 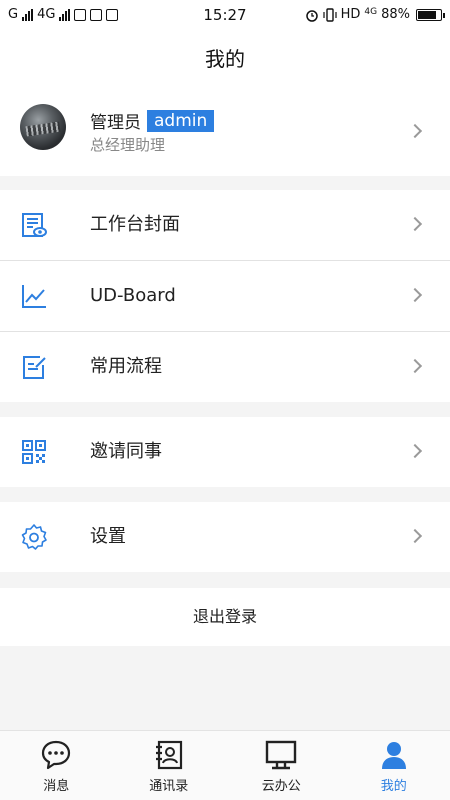 I want to click on menu-item-invite-colleague: 邀请同事, so click(x=225, y=452).